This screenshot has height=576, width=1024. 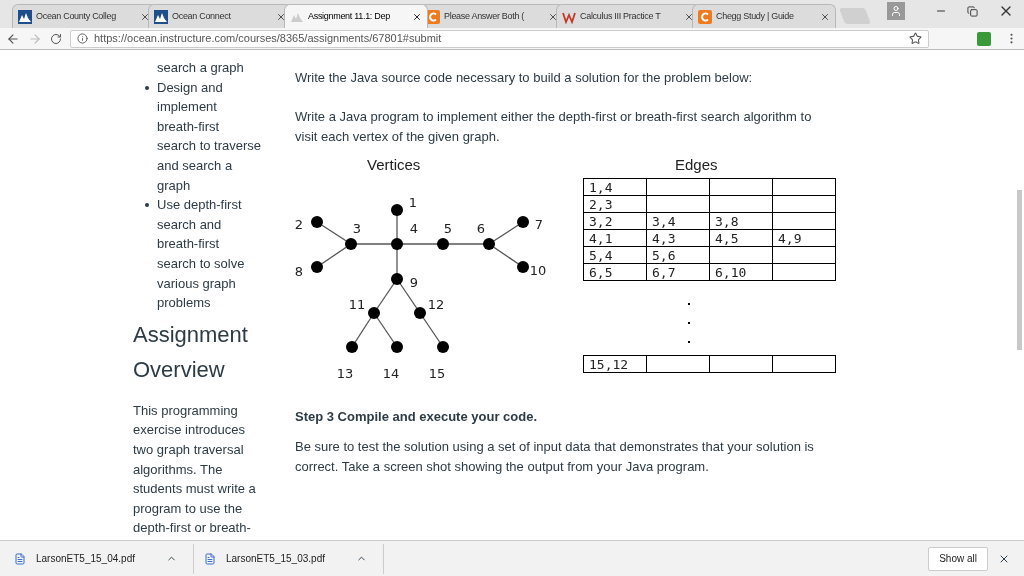 I want to click on list-text: search a graph, so click(x=200, y=68).